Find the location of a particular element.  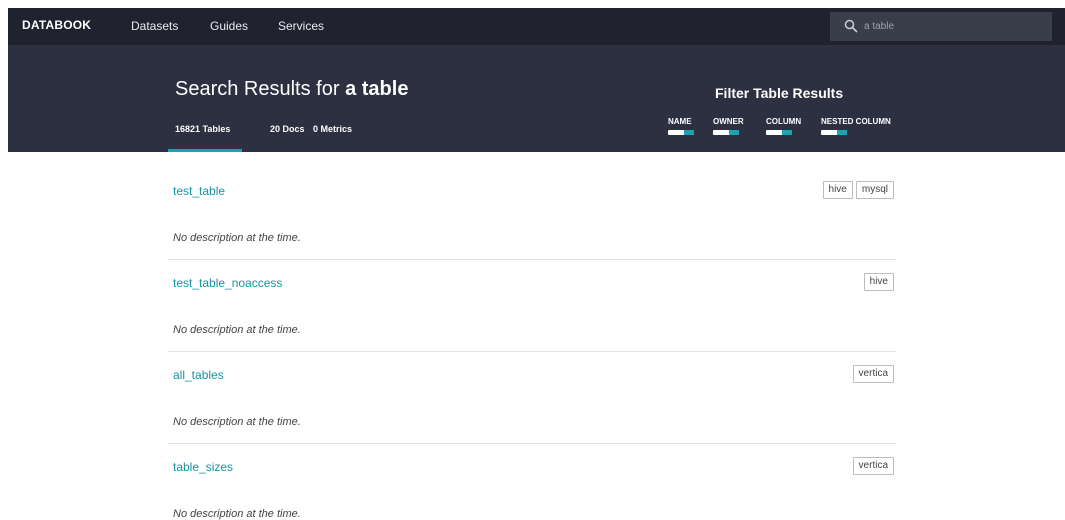

nav-datasets: Datasets is located at coordinates (154, 26).